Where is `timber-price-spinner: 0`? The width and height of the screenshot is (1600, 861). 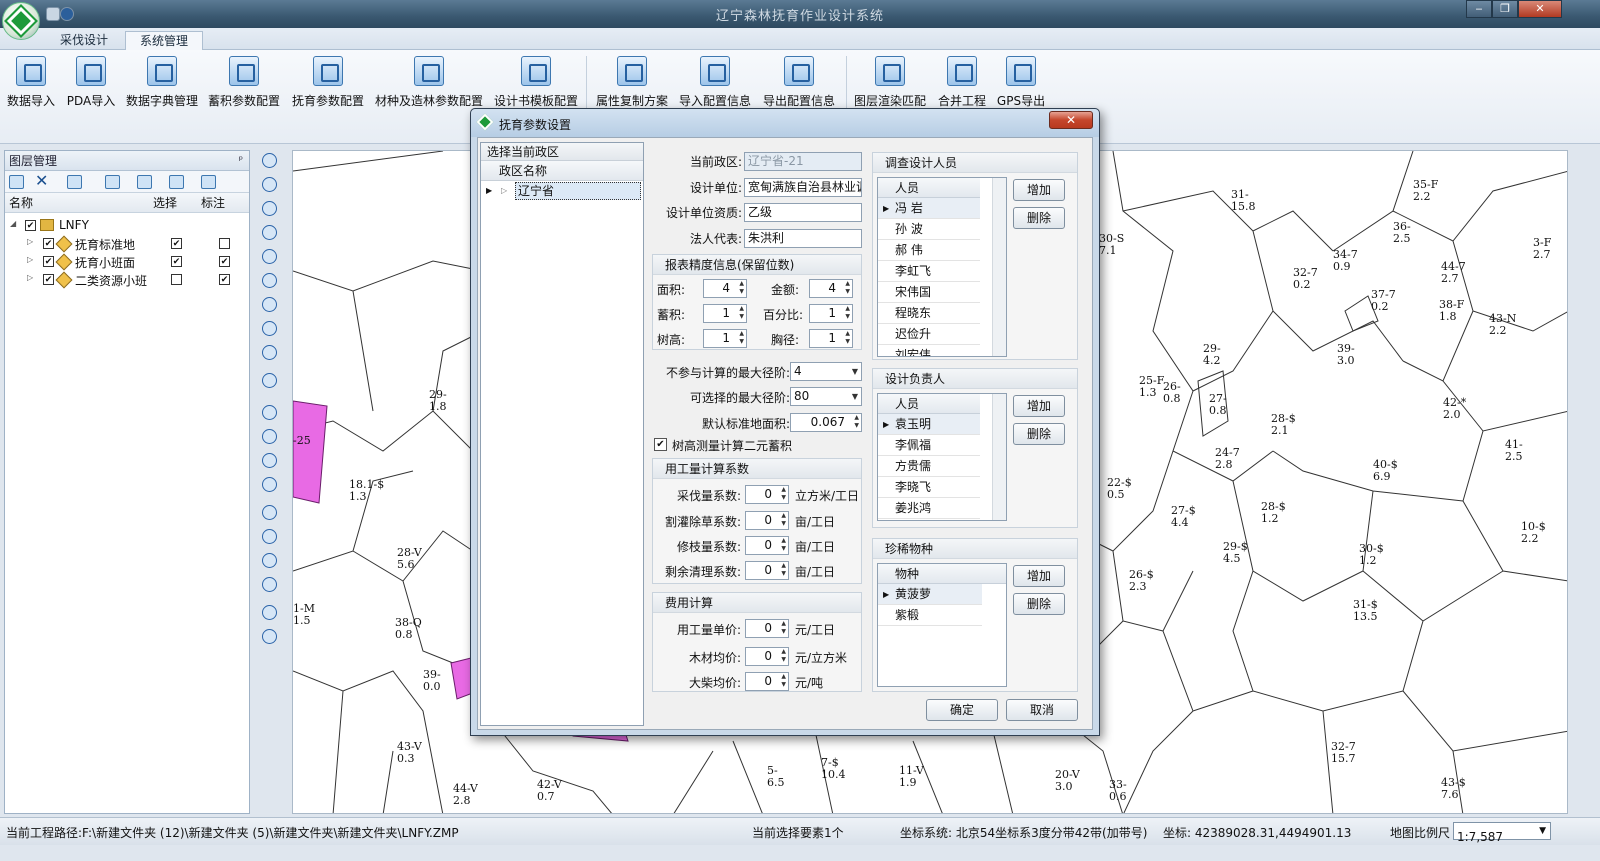
timber-price-spinner: 0 is located at coordinates (767, 656).